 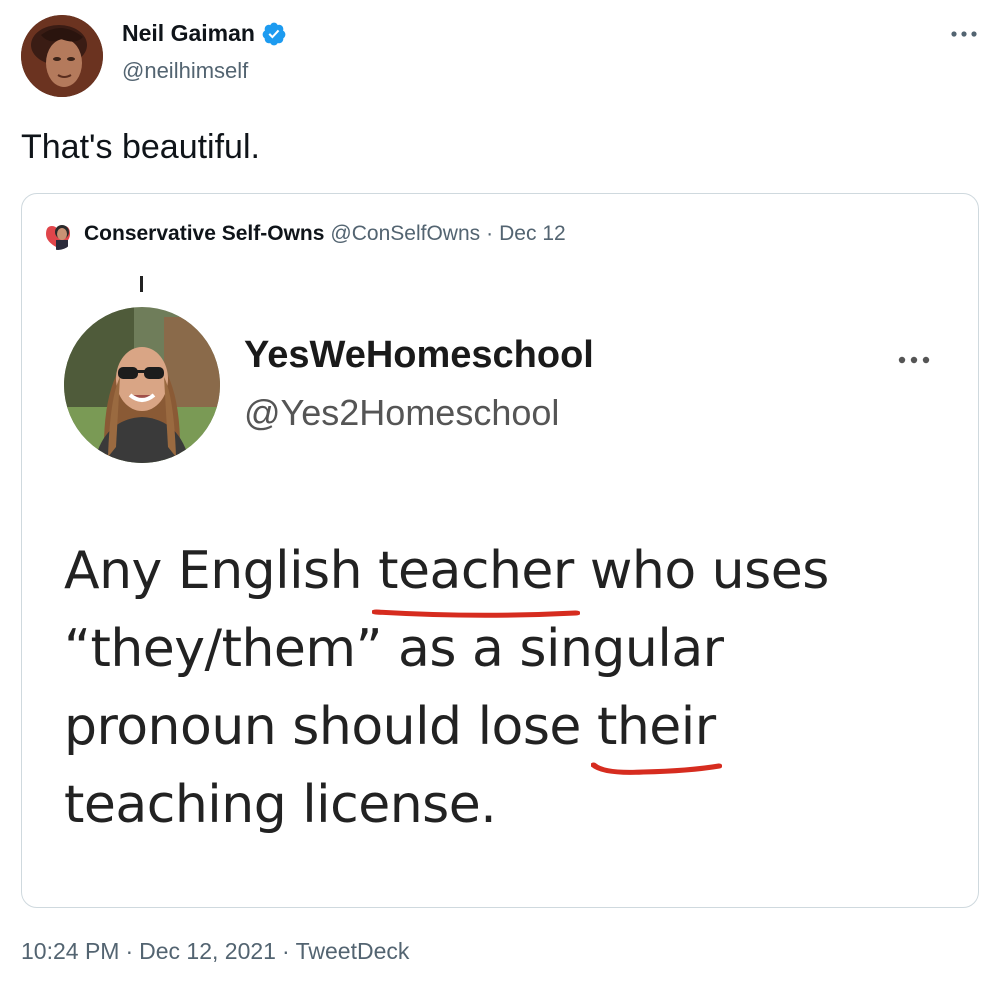 What do you see at coordinates (207, 951) in the screenshot?
I see `tweet-date: Dec 12, 2021` at bounding box center [207, 951].